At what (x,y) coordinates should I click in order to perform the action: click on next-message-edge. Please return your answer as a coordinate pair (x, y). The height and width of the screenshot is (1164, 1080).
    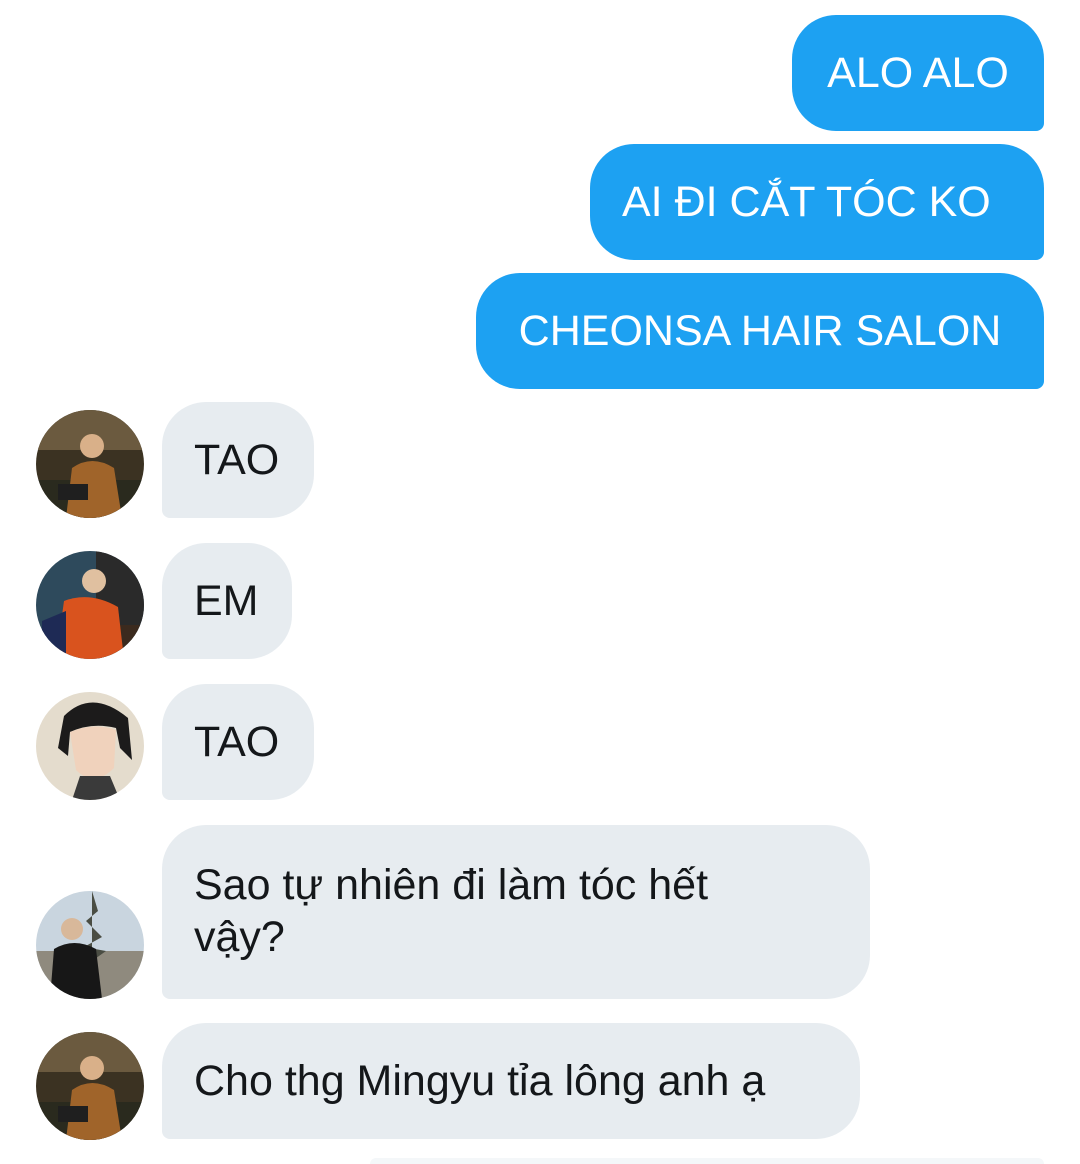
    Looking at the image, I should click on (707, 1161).